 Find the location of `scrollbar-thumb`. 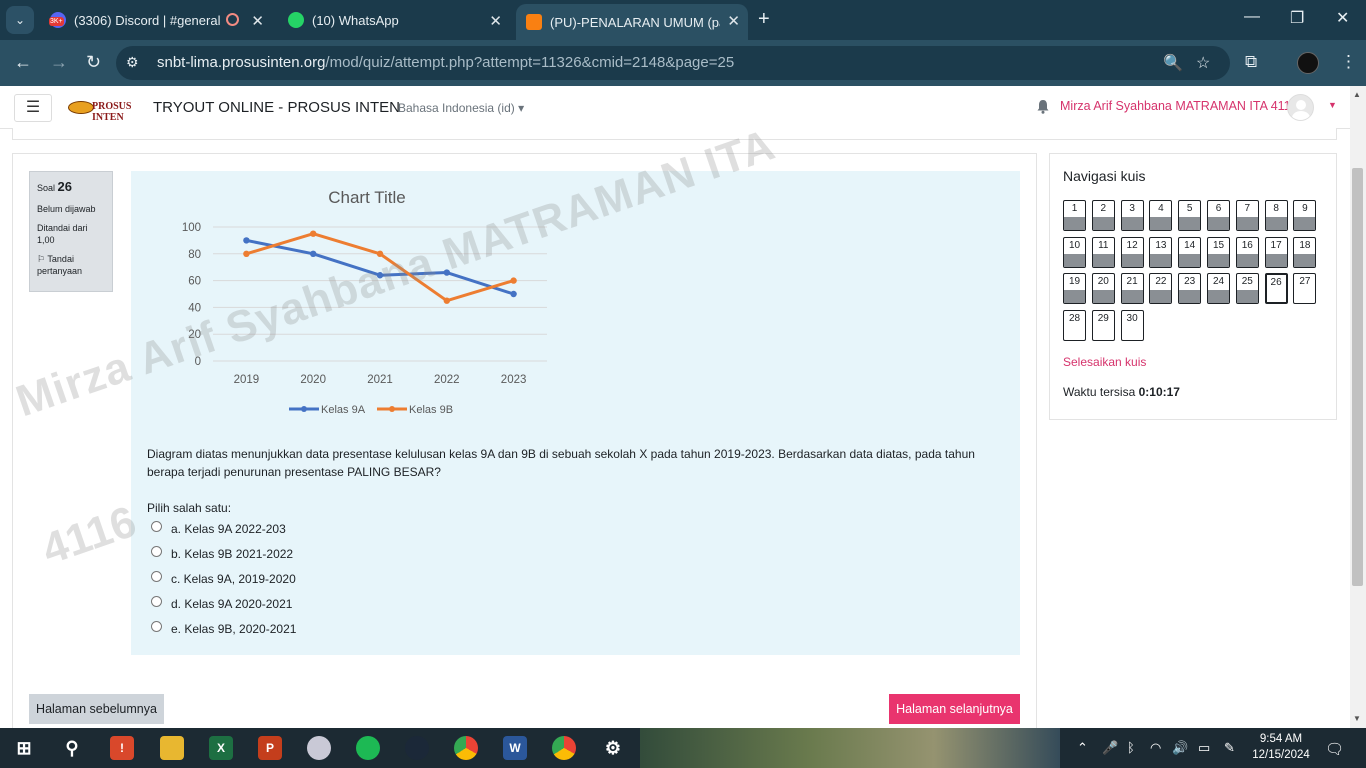

scrollbar-thumb is located at coordinates (1357, 377).